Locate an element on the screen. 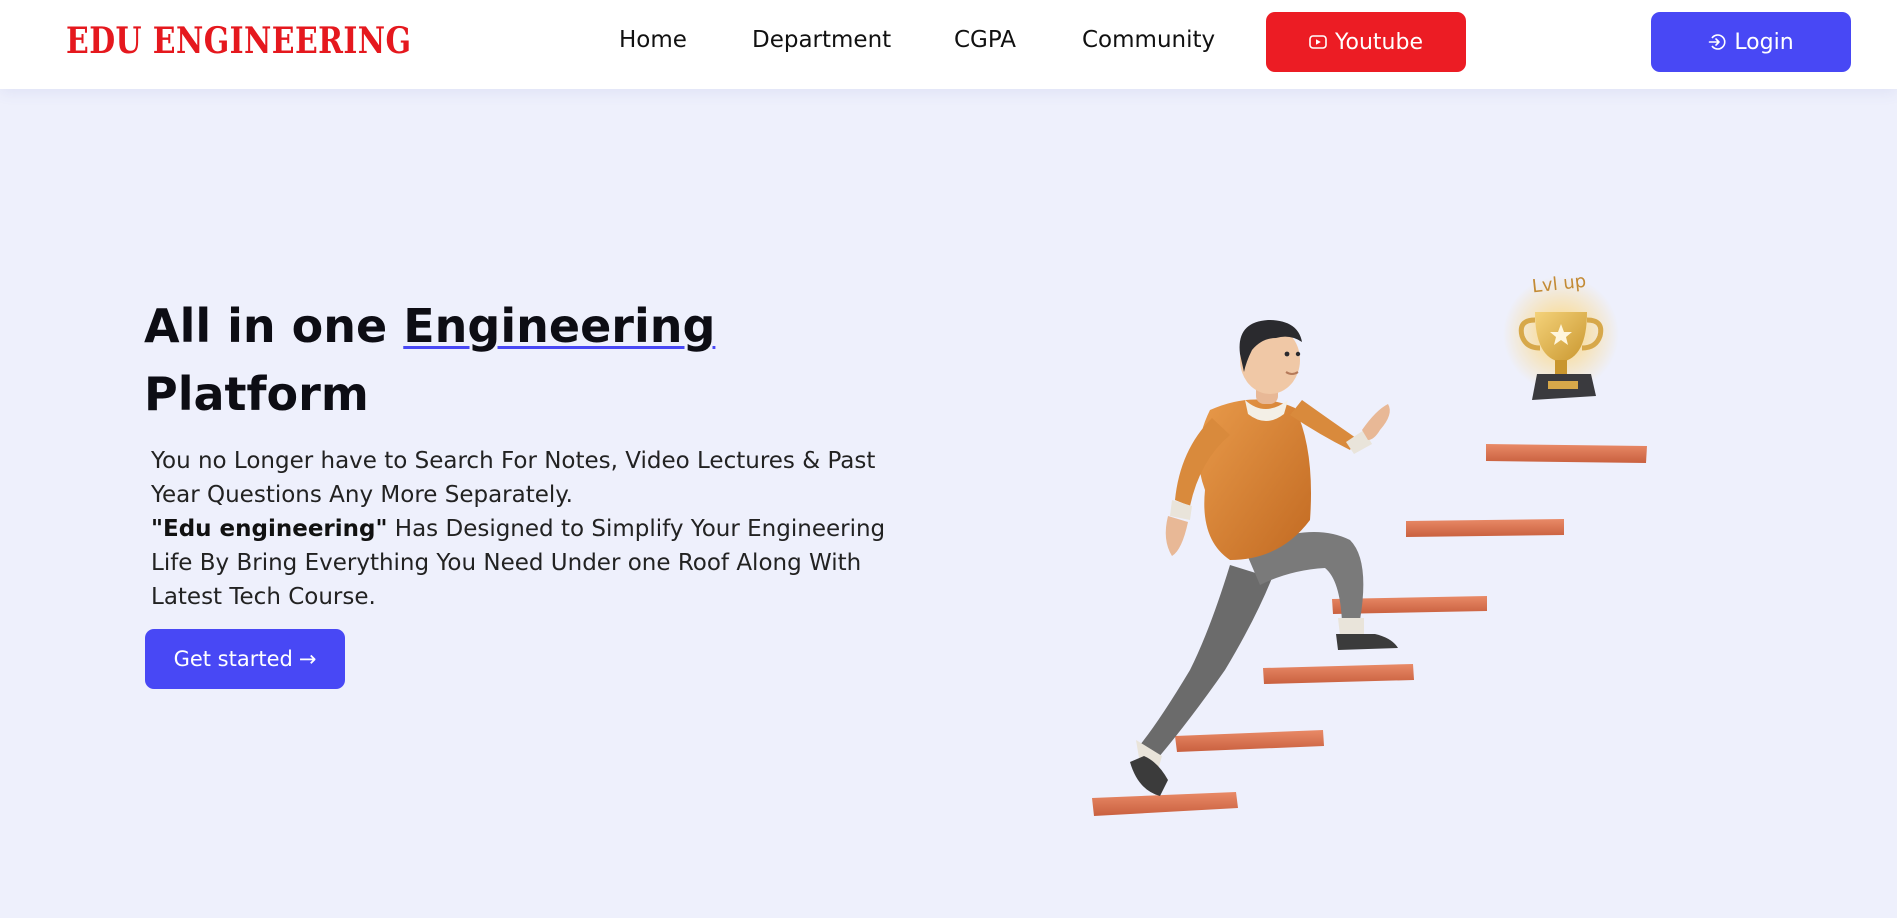 This screenshot has width=1897, height=918. youtube-button: Youtube is located at coordinates (1366, 42).